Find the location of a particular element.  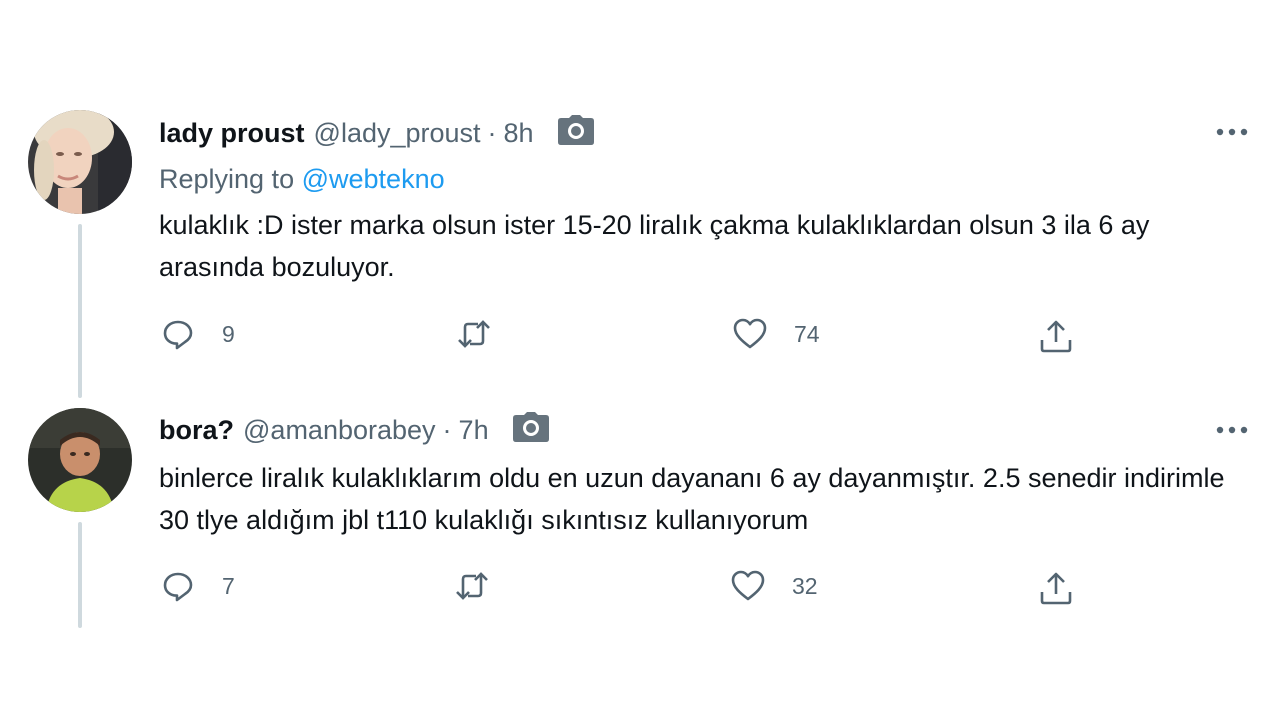

user-handle: @amanborabey is located at coordinates (339, 430).